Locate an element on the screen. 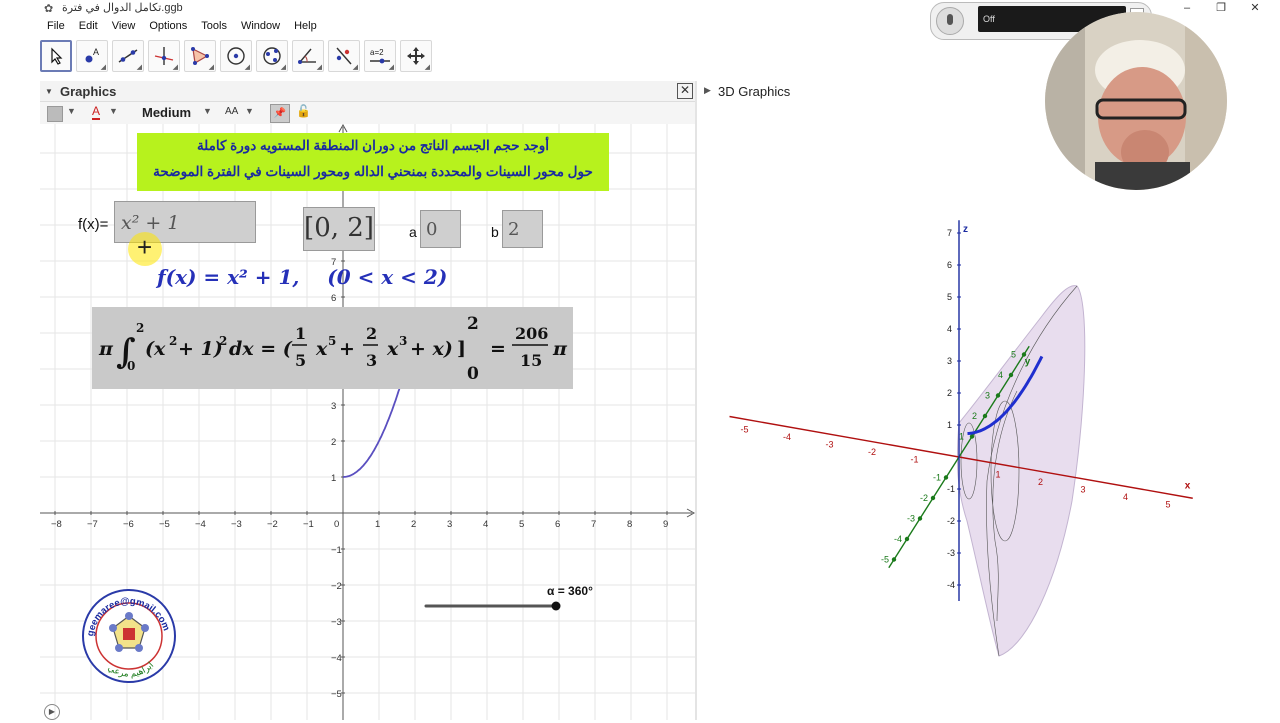  menu-options: Options is located at coordinates (168, 26).